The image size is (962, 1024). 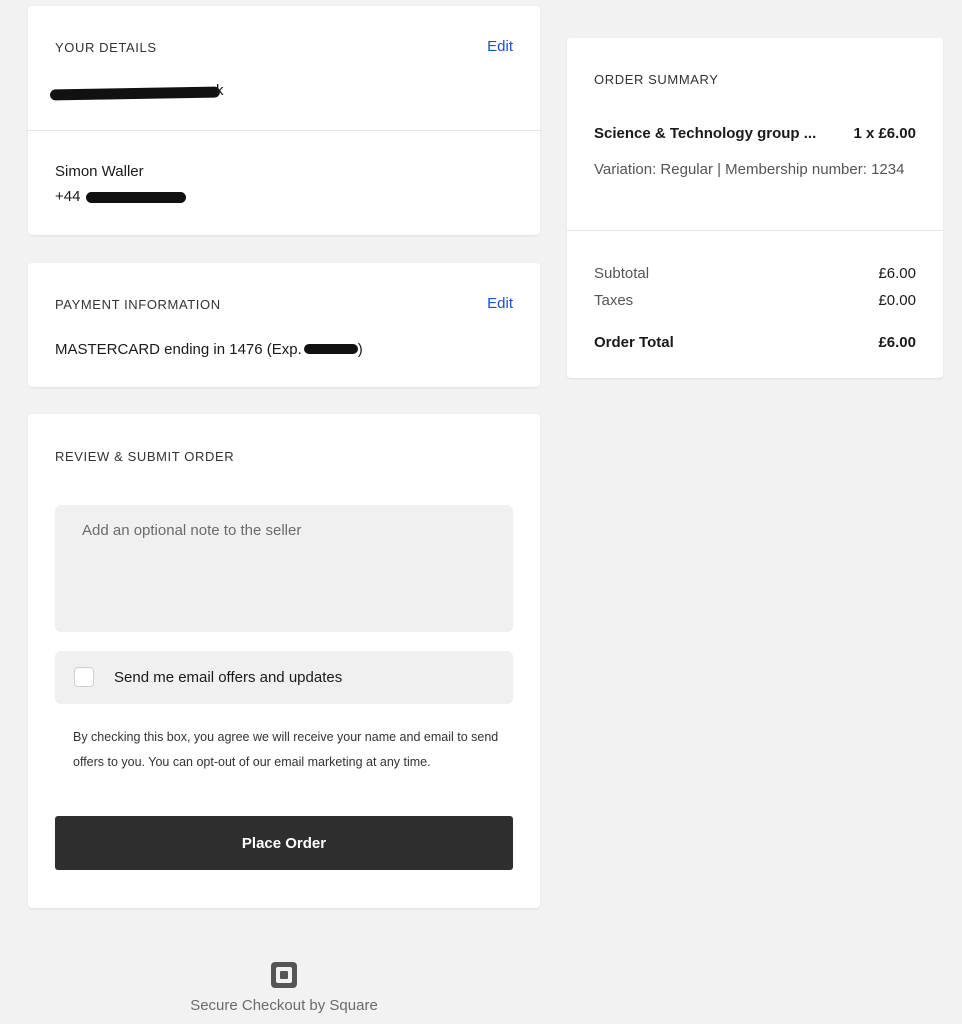 I want to click on payment-heading: PAYMENT INFORMATION, so click(x=138, y=304).